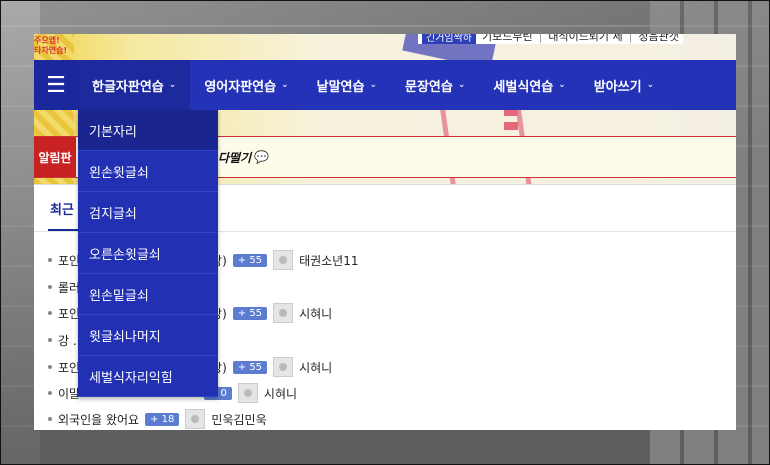  Describe the element at coordinates (329, 260) in the screenshot. I see `post-author: 태권소년11` at that location.